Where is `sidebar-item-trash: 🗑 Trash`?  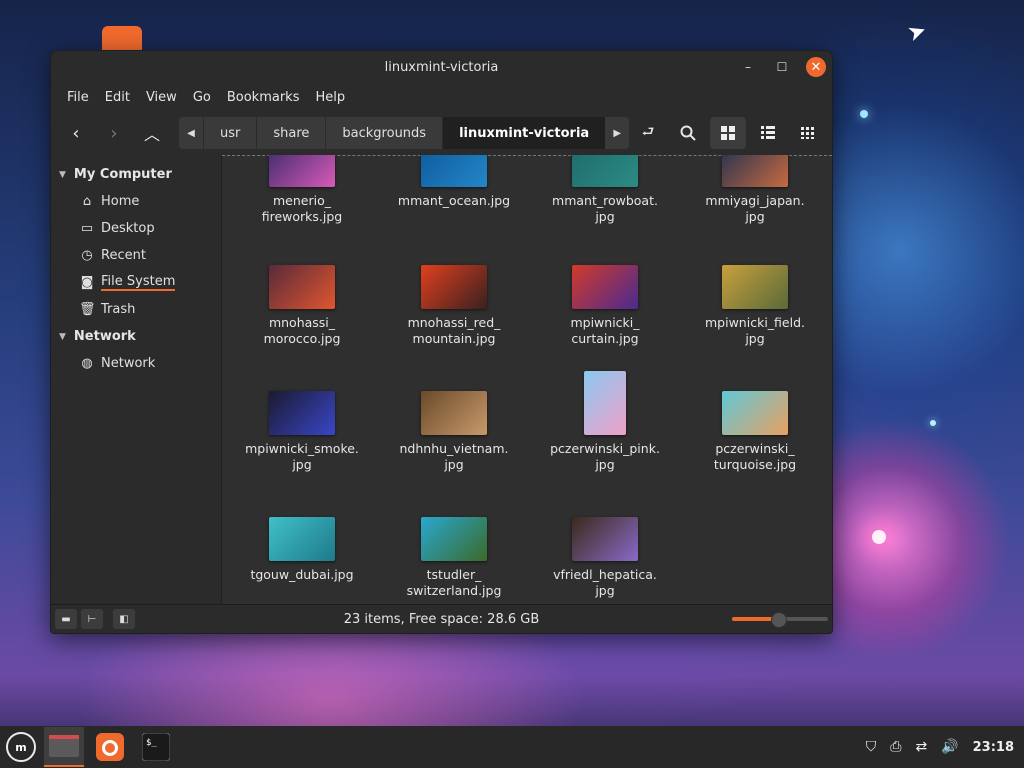 sidebar-item-trash: 🗑 Trash is located at coordinates (136, 309).